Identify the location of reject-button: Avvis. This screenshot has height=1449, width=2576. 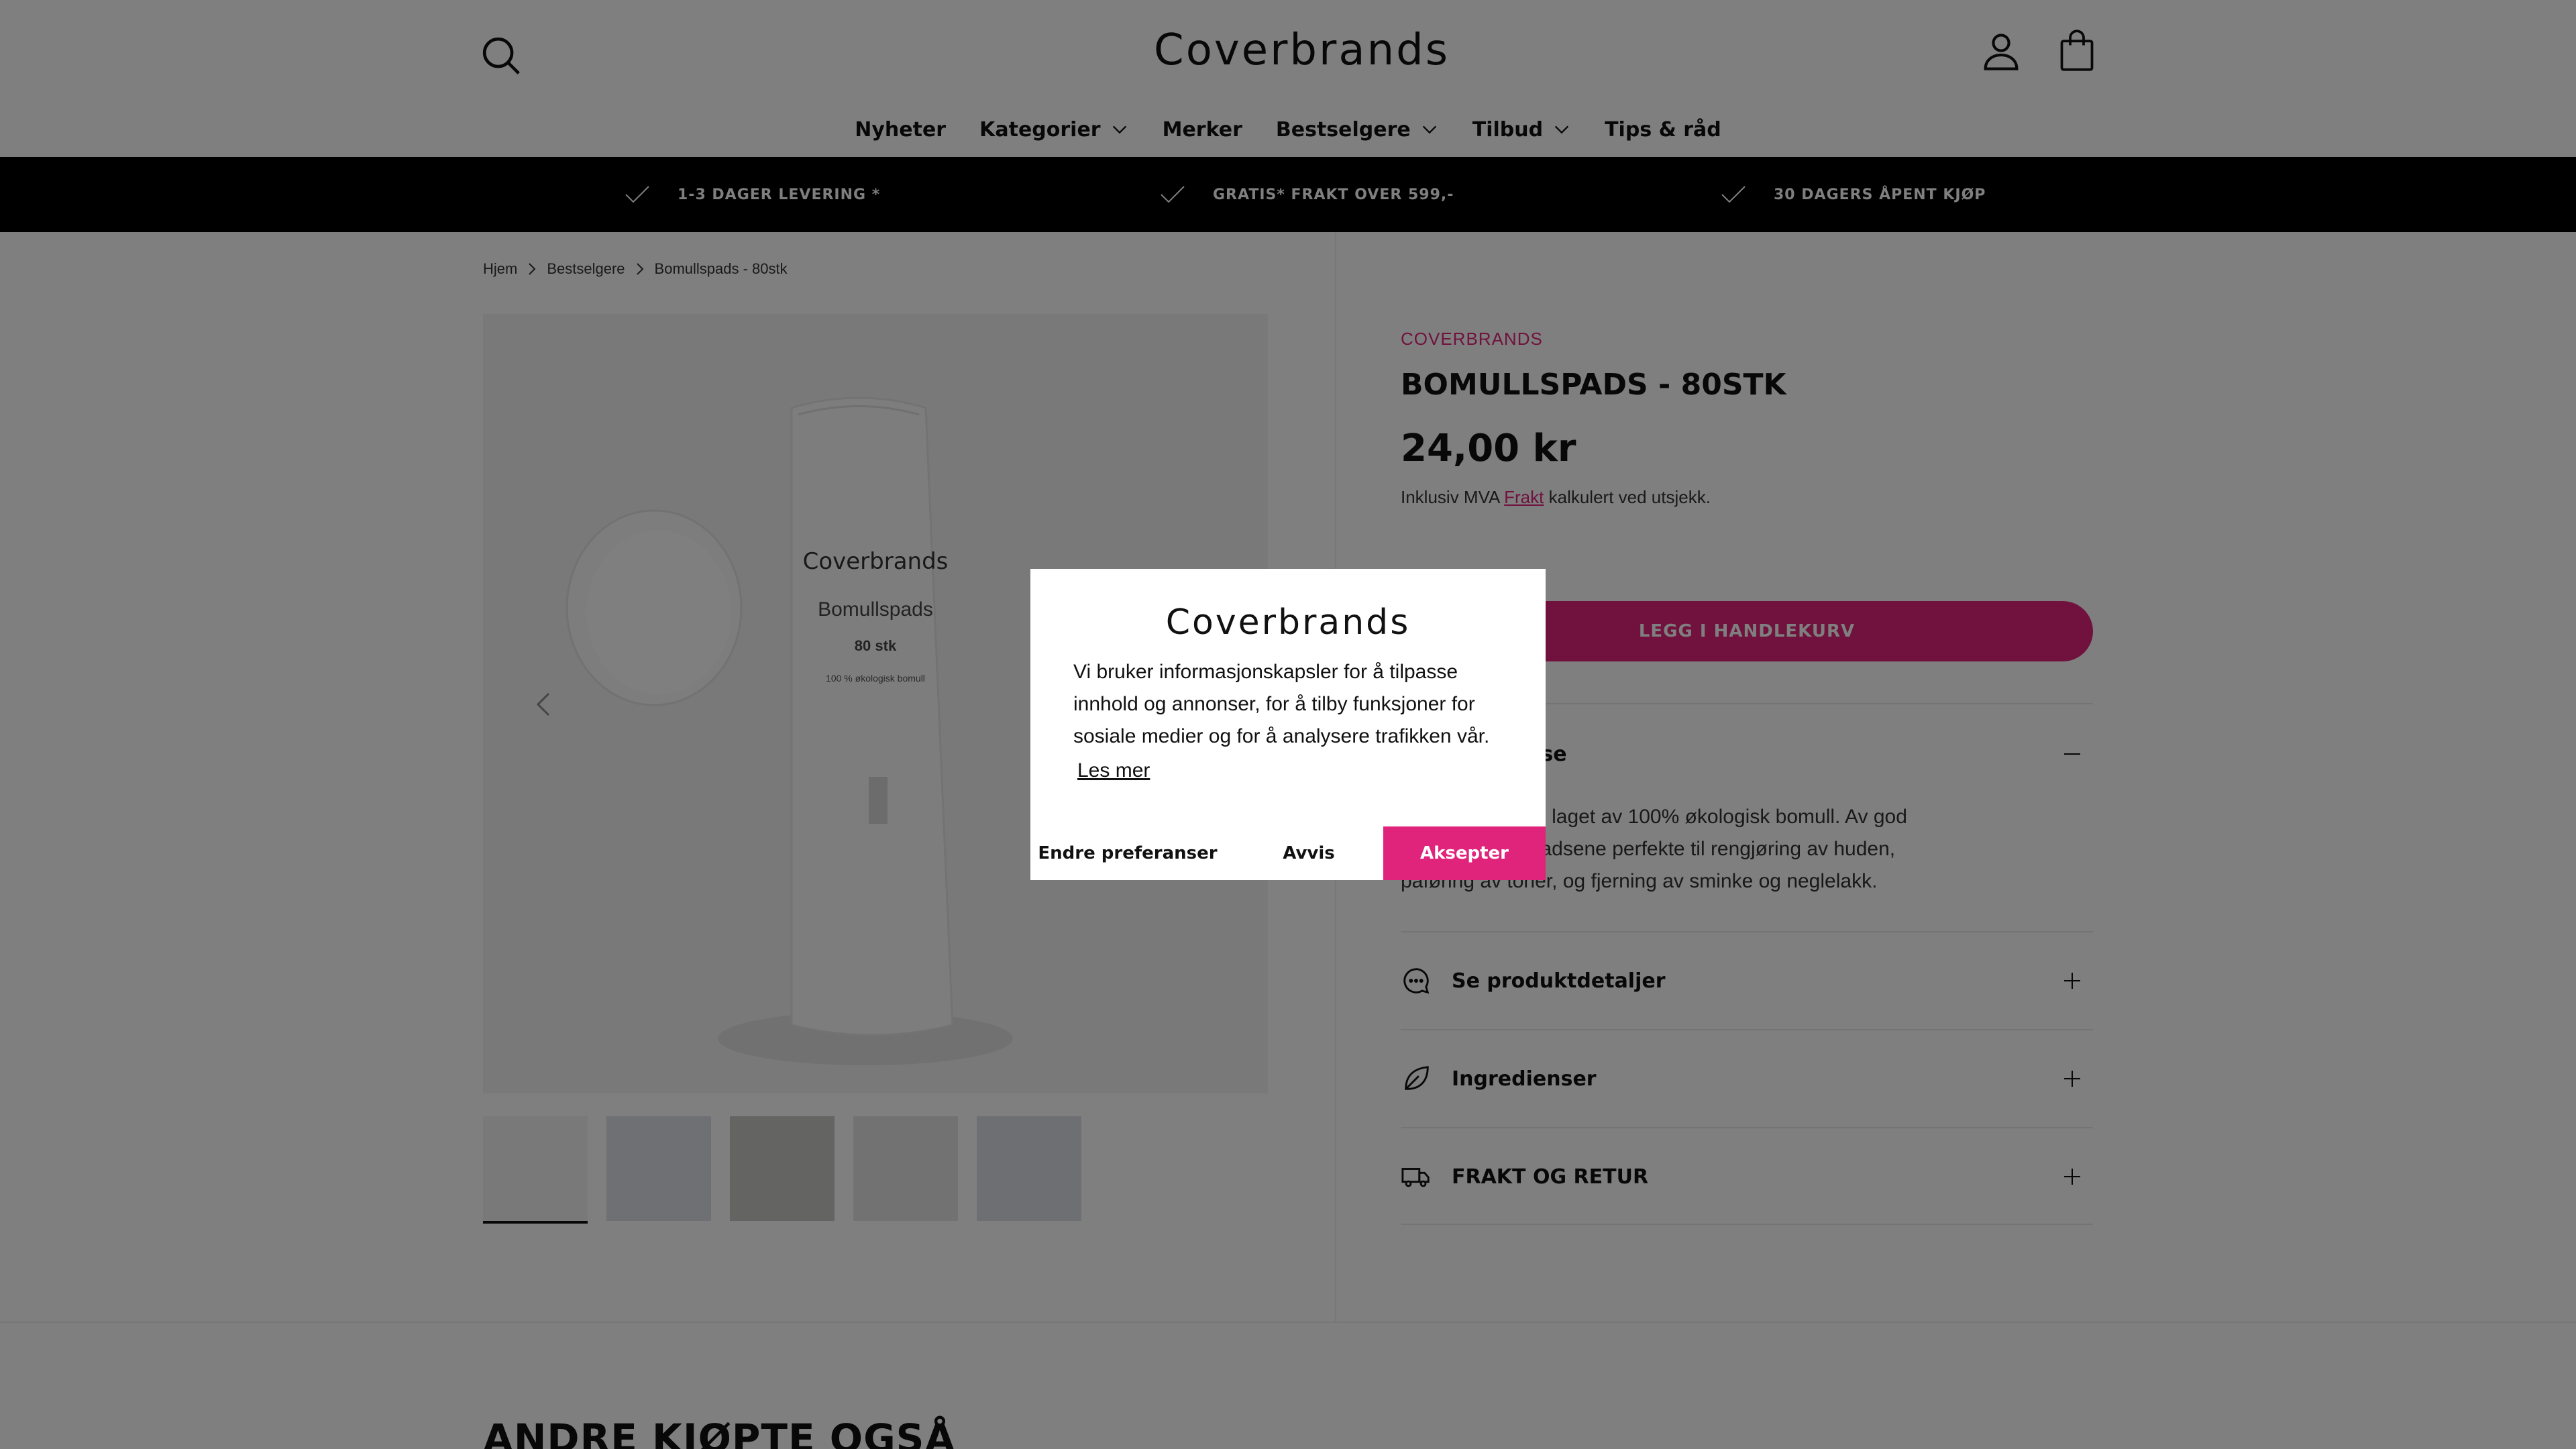
(1309, 853).